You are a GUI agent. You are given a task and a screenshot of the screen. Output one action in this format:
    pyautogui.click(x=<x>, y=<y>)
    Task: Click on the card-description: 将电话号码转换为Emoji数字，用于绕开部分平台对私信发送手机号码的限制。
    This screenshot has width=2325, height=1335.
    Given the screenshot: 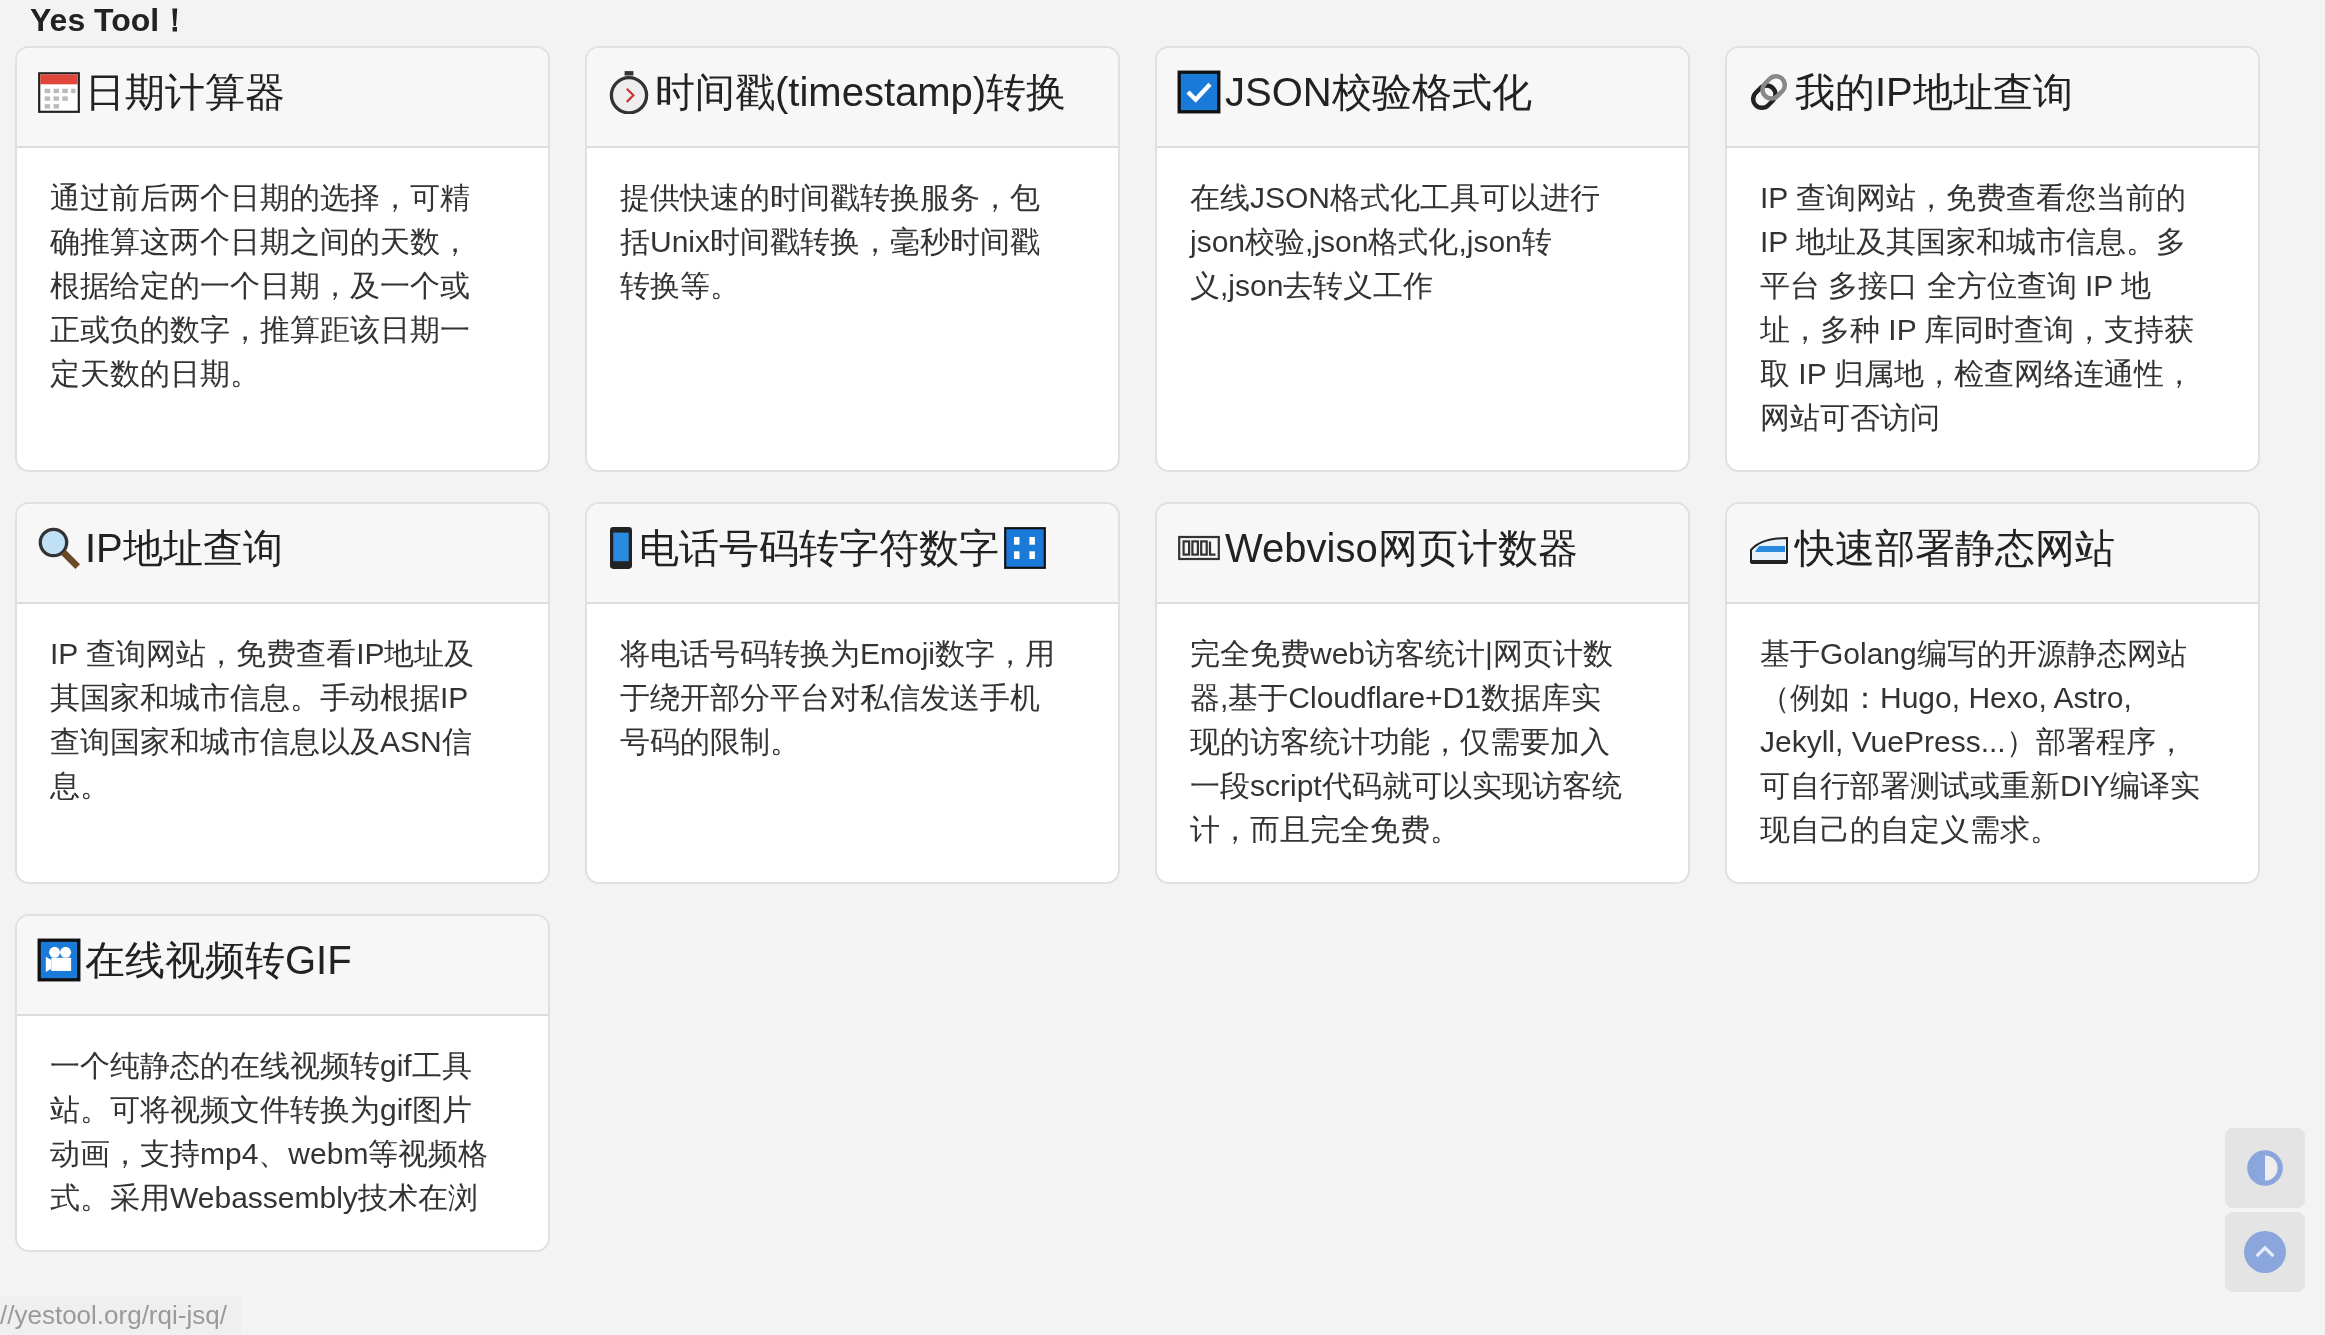 What is the action you would take?
    pyautogui.click(x=838, y=698)
    